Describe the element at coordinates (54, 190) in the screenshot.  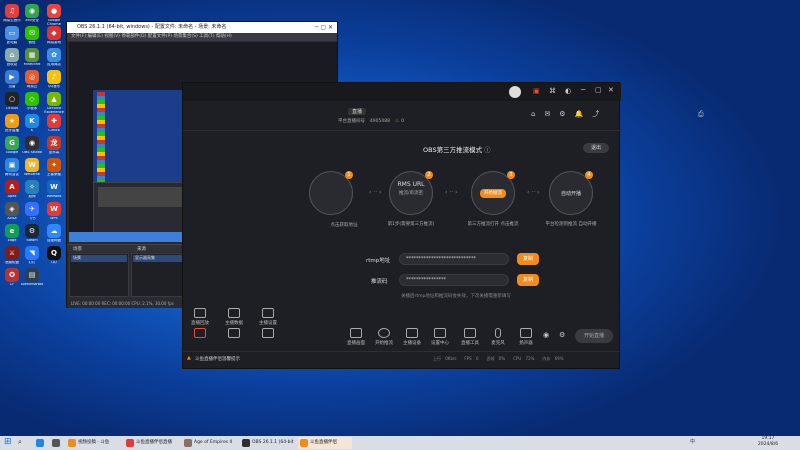
I see `desktop-icon: W WeMods` at that location.